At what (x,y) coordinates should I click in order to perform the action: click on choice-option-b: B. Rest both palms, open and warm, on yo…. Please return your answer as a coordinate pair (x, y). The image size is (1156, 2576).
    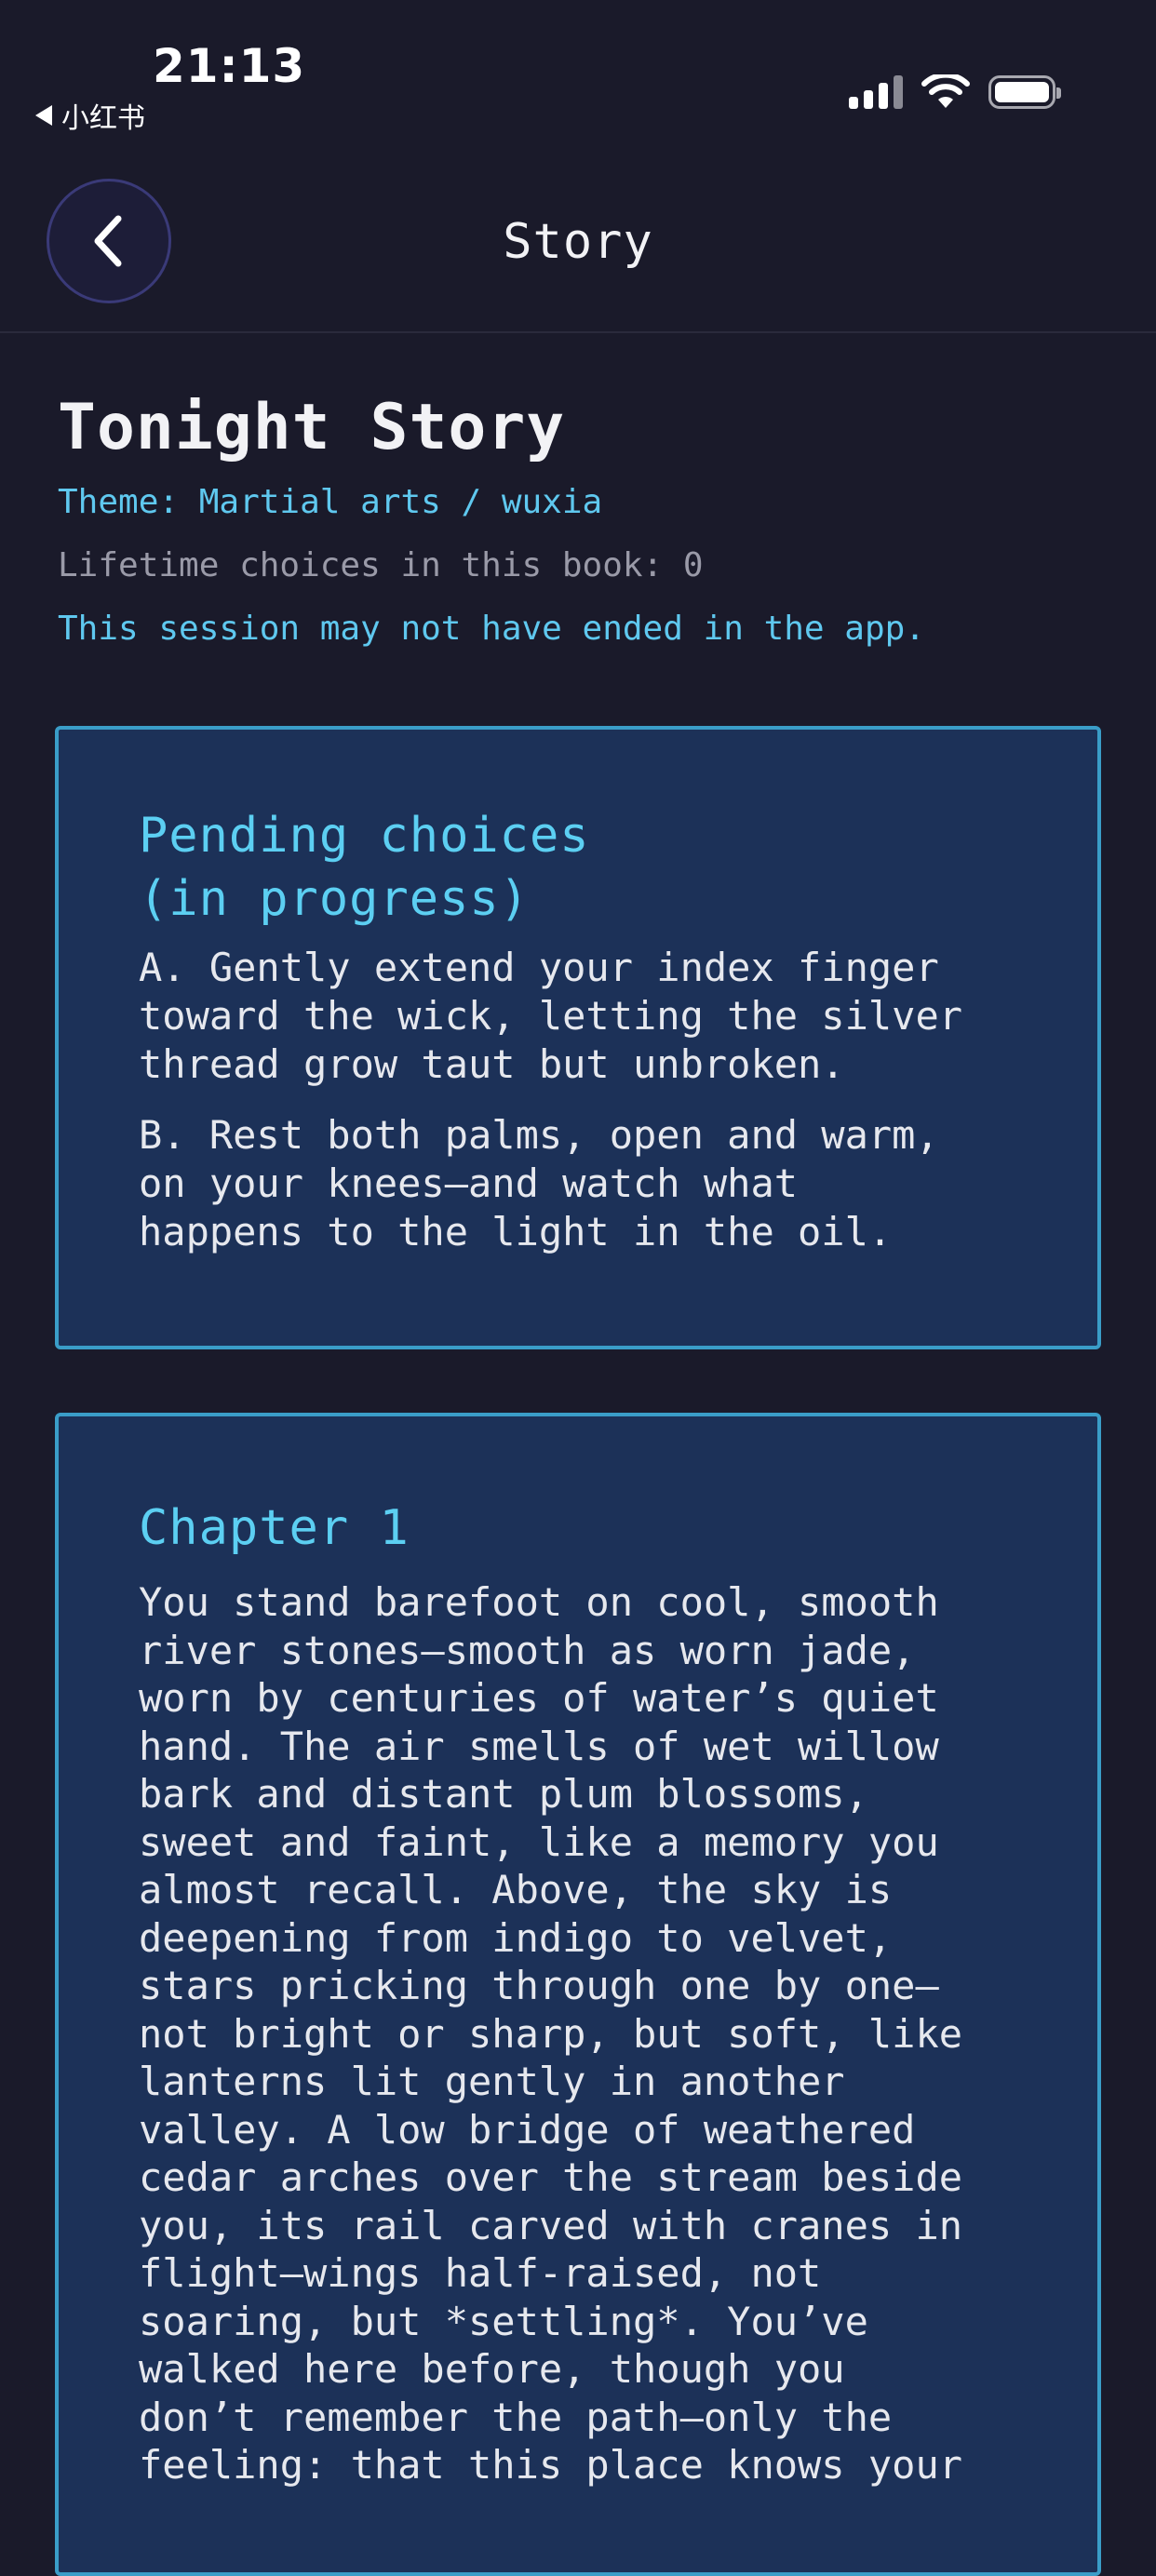
    Looking at the image, I should click on (578, 1183).